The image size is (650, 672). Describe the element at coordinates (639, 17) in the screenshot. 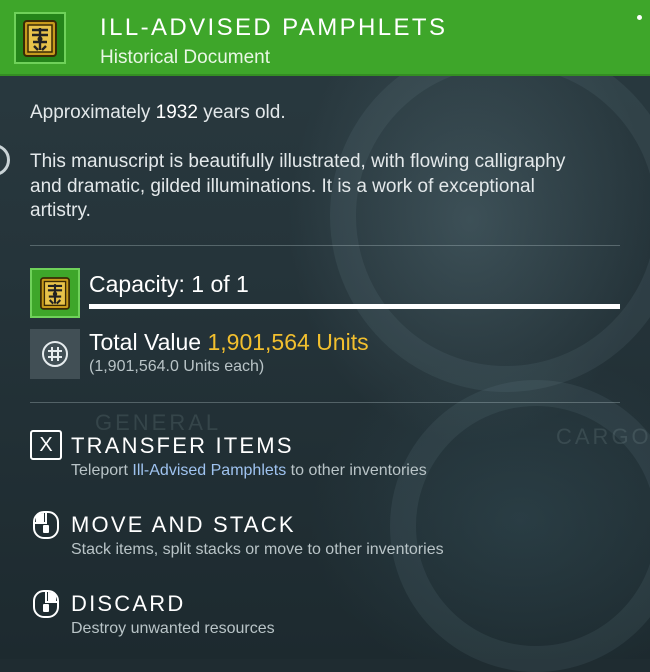

I see `corner-dot-icon` at that location.